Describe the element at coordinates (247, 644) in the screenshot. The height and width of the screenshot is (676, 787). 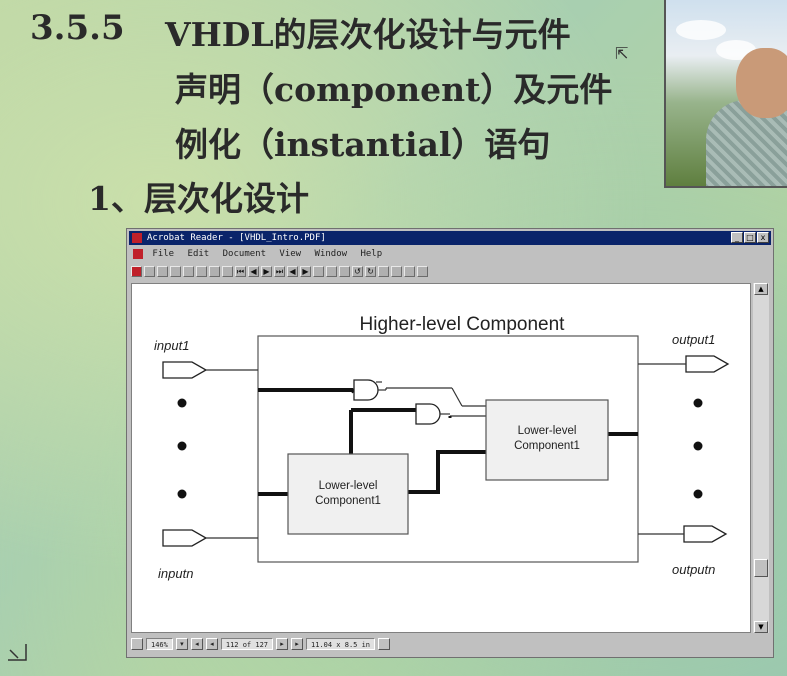
I see `page-indicator: 112 of 127` at that location.